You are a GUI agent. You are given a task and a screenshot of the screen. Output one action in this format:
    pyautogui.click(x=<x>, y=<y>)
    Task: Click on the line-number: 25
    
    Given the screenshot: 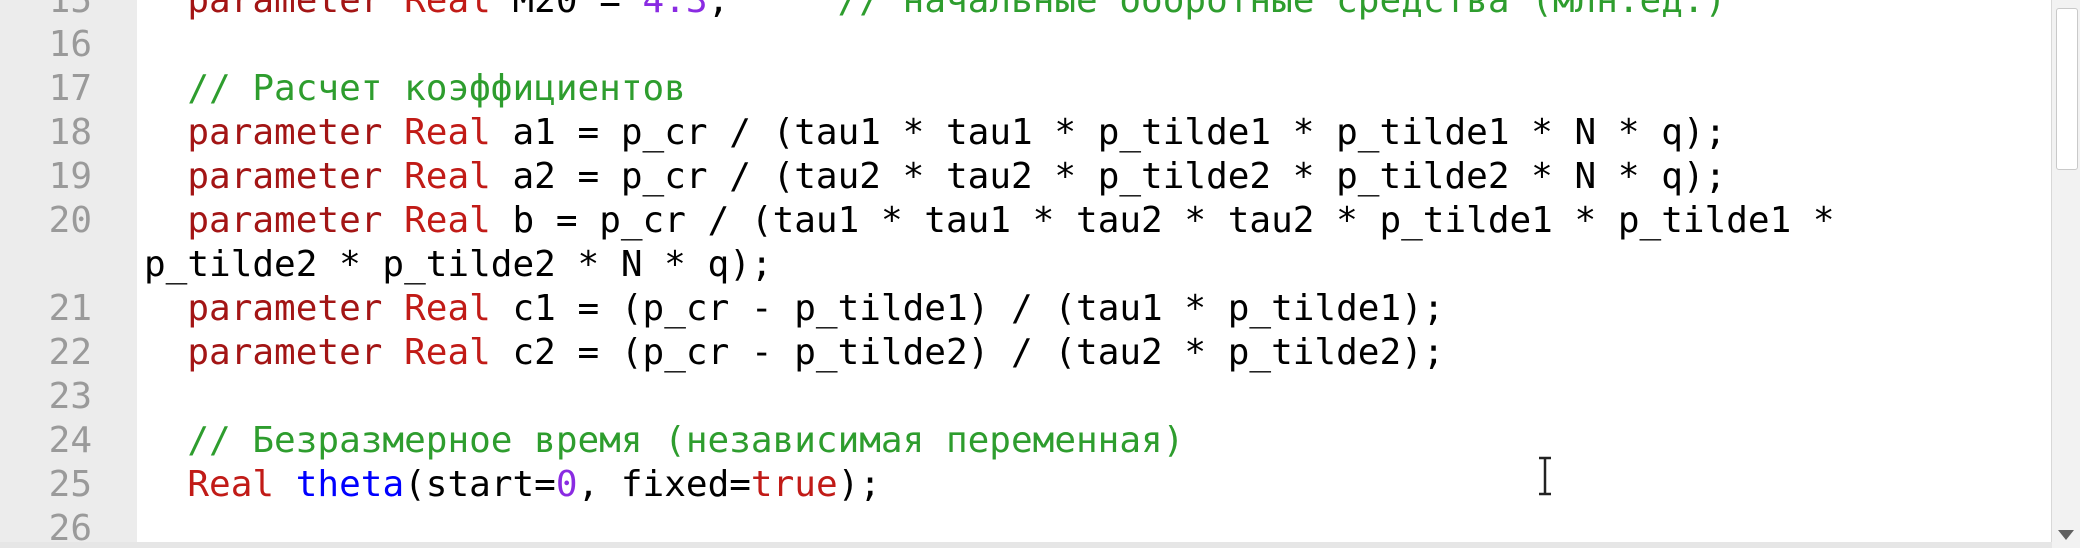 What is the action you would take?
    pyautogui.click(x=70, y=484)
    